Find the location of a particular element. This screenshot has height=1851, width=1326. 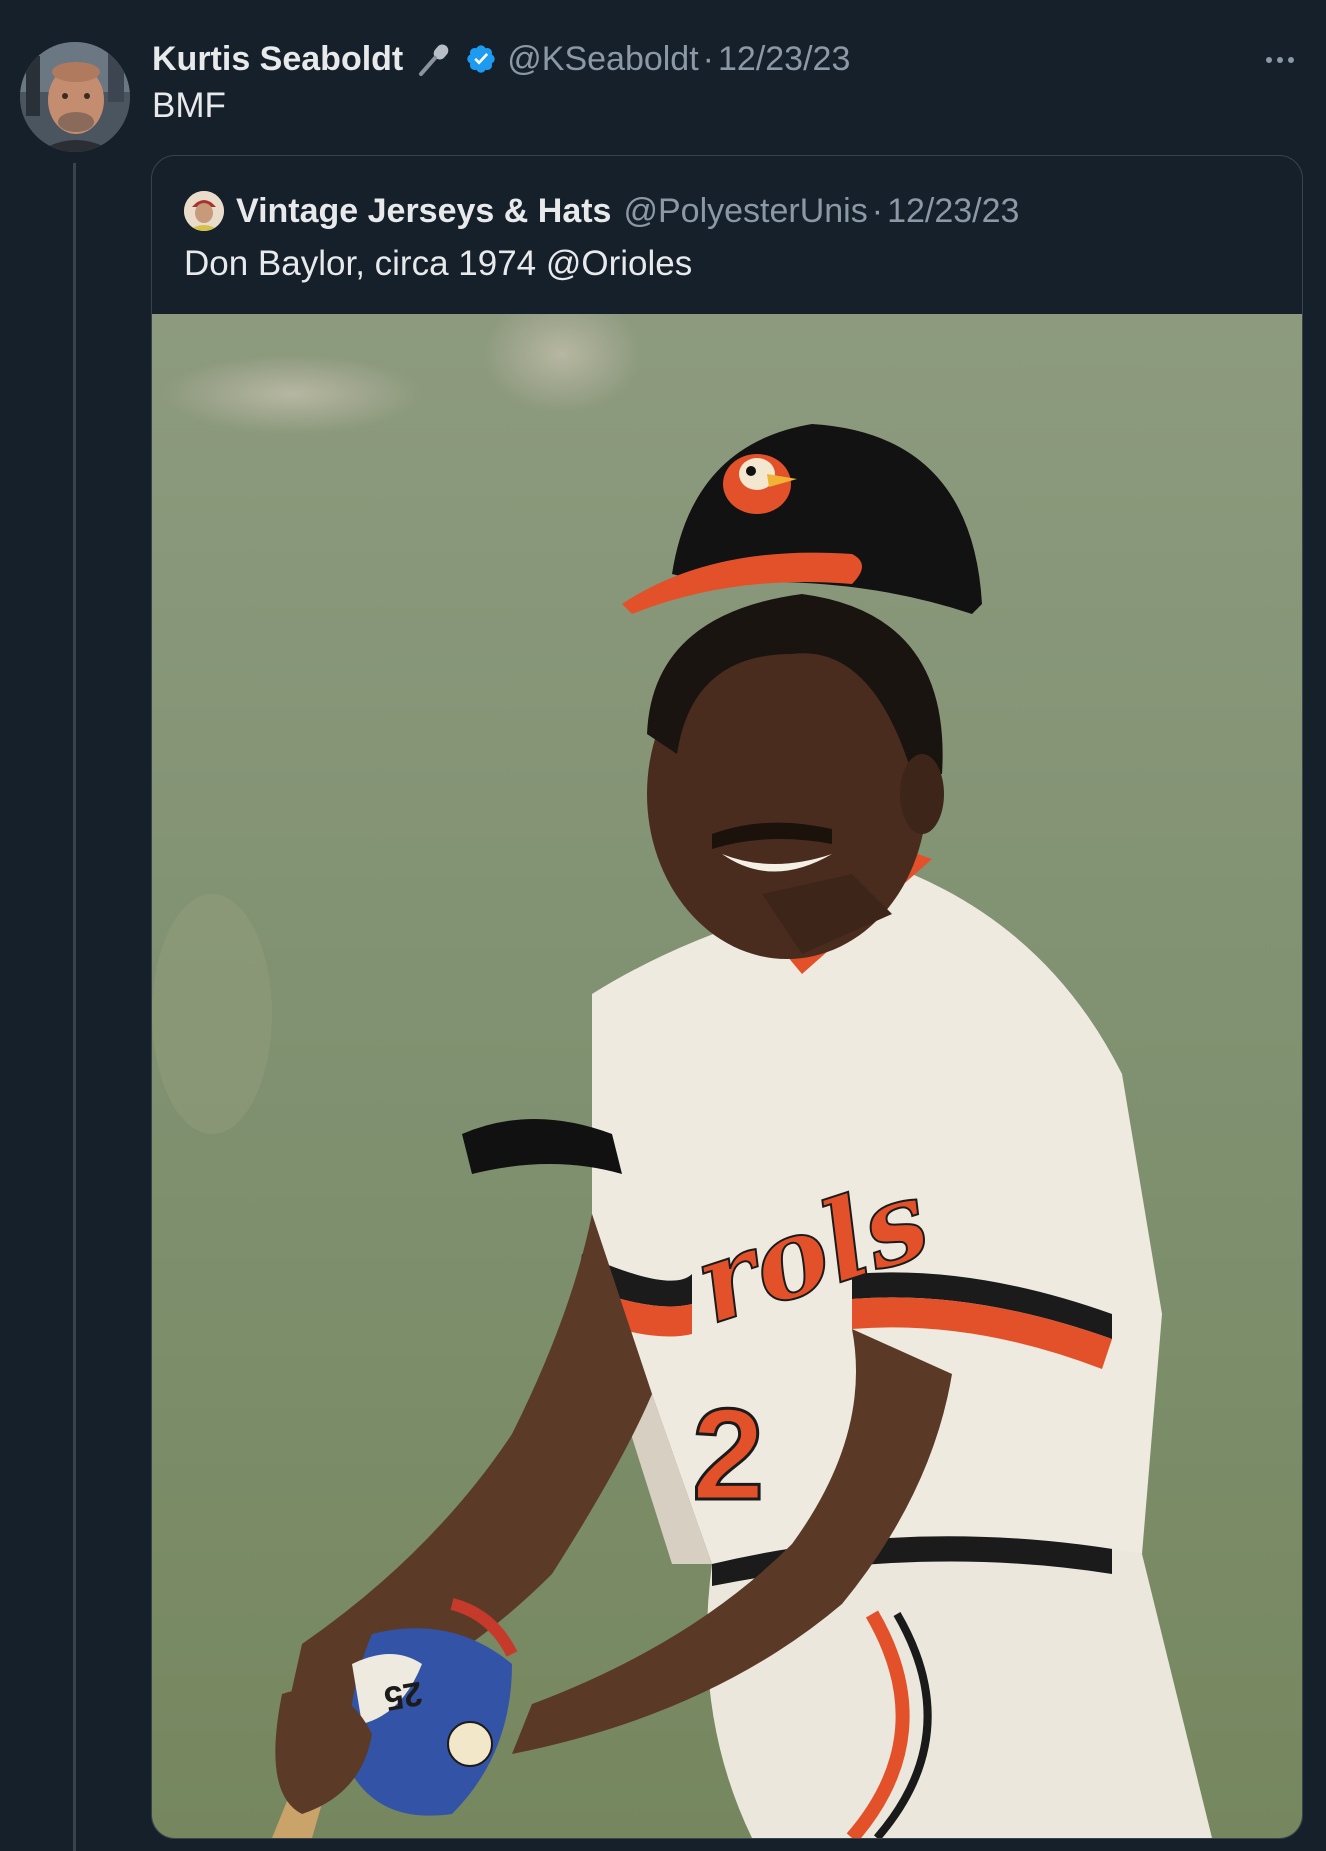

glove-number: 25 is located at coordinates (403, 1696).